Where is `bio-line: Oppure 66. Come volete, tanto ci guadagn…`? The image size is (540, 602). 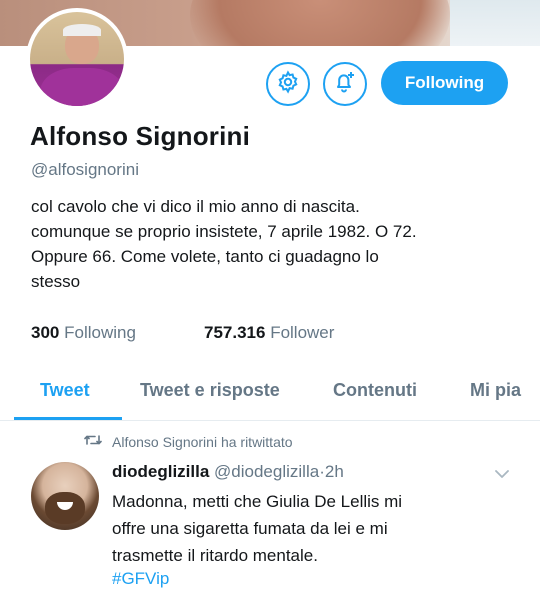
bio-line: Oppure 66. Come volete, tanto ci guadagn… is located at coordinates (205, 256).